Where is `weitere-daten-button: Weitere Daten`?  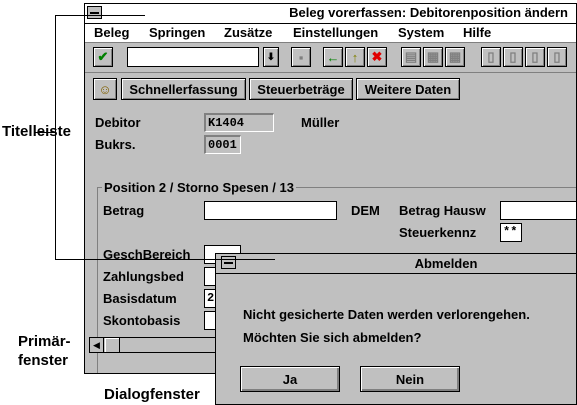
weitere-daten-button: Weitere Daten is located at coordinates (408, 89).